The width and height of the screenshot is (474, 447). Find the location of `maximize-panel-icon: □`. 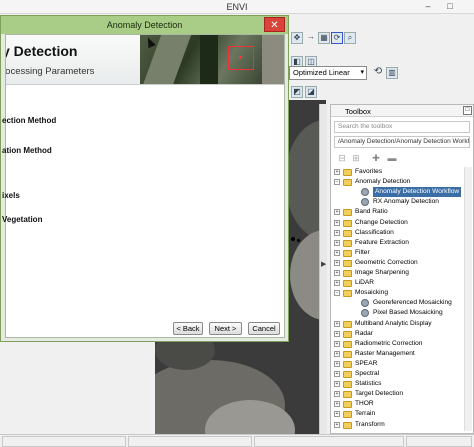

maximize-panel-icon: □ is located at coordinates (467, 110).